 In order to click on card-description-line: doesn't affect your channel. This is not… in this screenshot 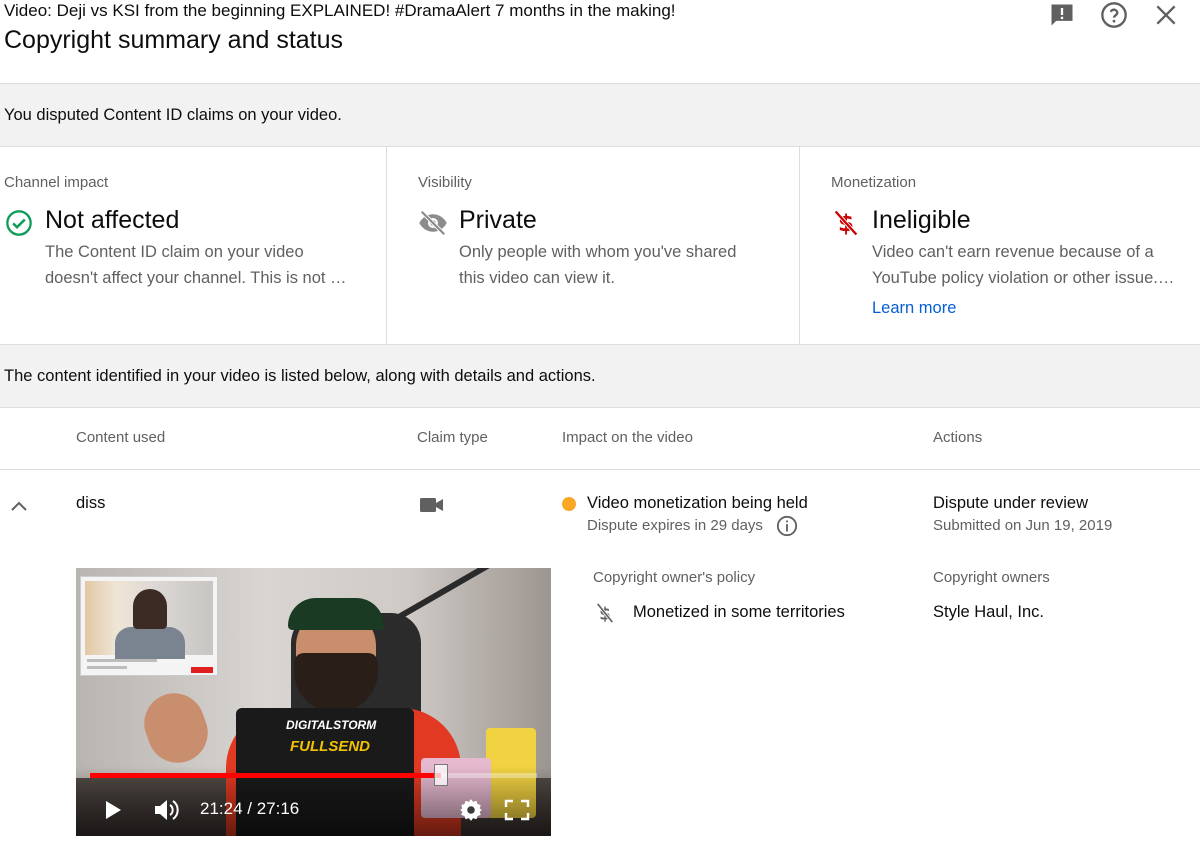, I will do `click(196, 278)`.